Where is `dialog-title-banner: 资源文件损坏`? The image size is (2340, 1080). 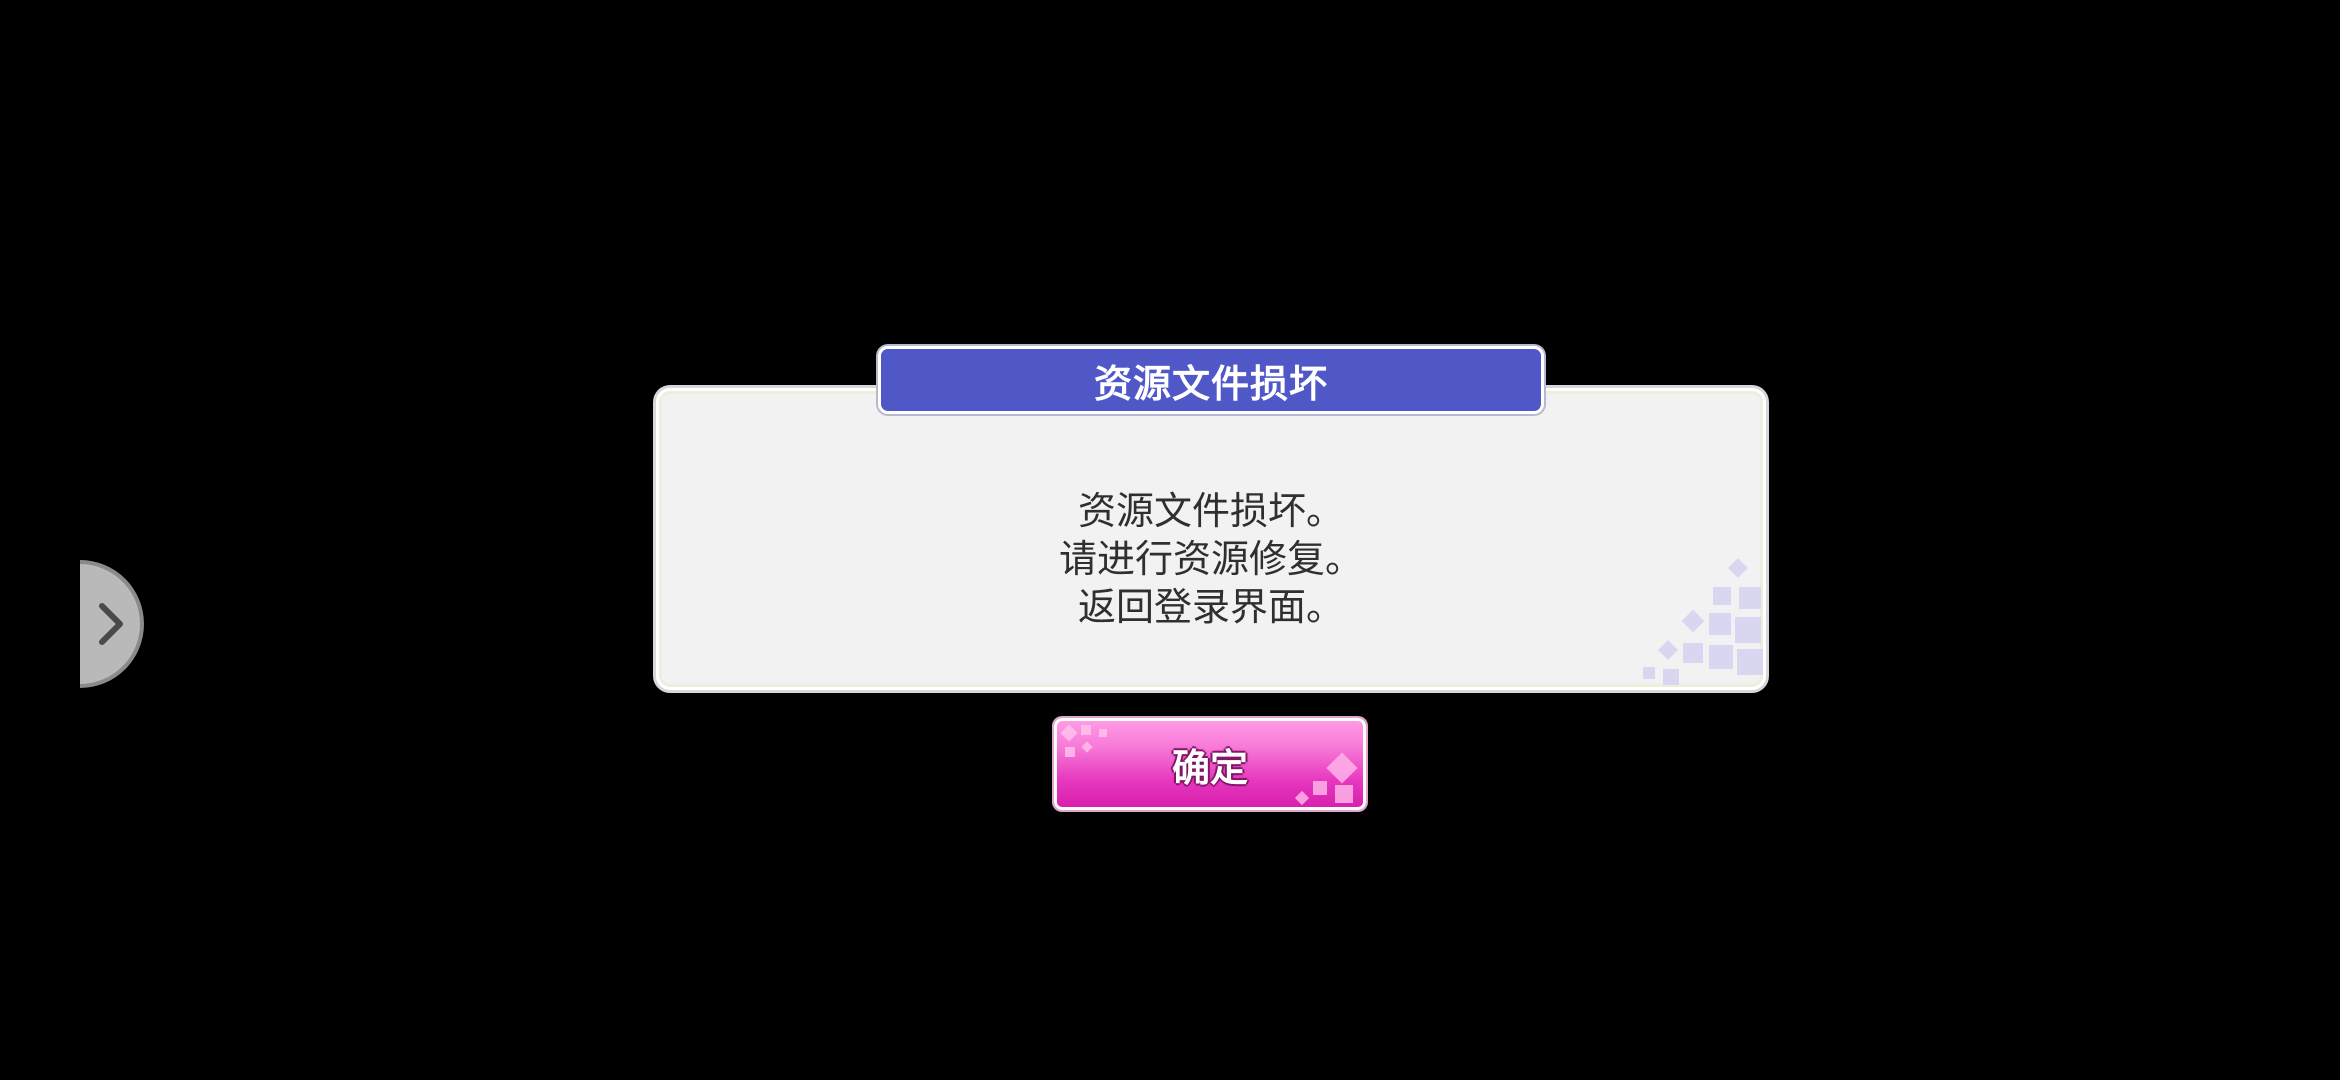 dialog-title-banner: 资源文件损坏 is located at coordinates (1211, 380).